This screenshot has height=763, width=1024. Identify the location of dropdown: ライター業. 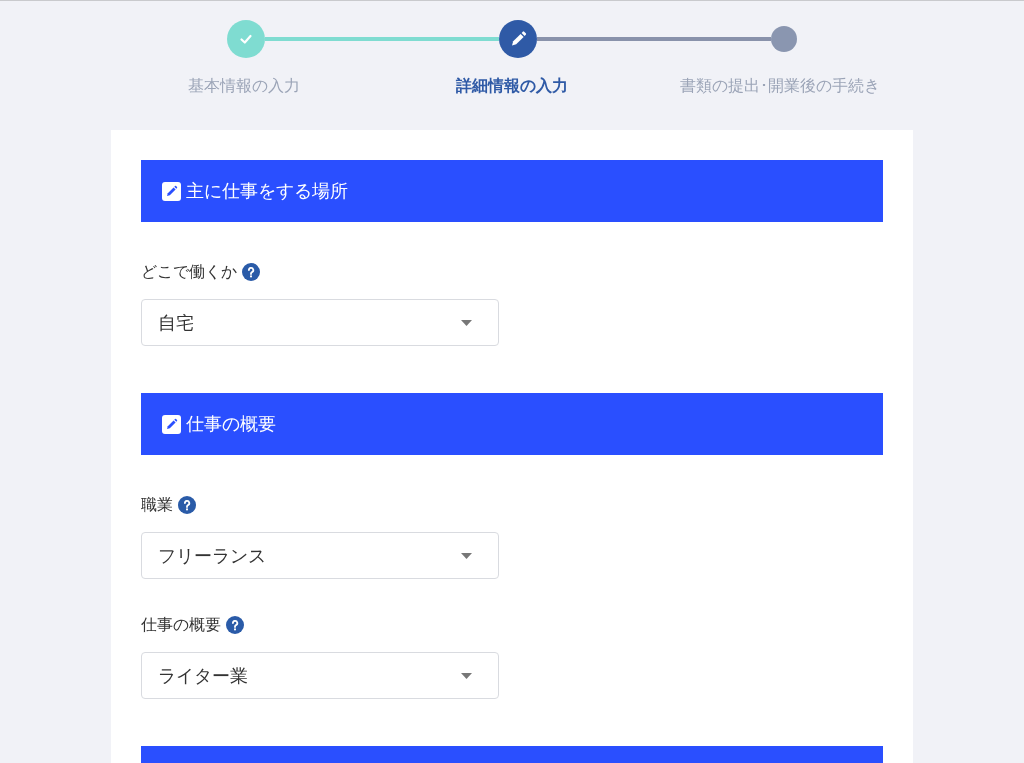
(320, 675).